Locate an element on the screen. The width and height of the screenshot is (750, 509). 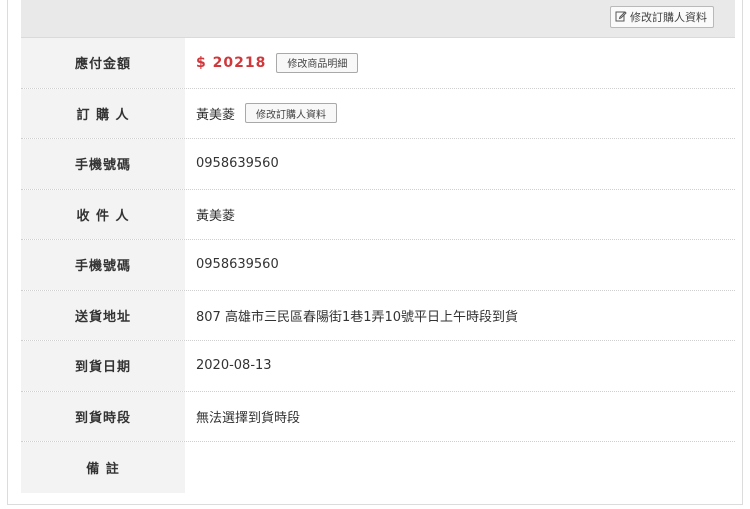
order-header-bar: 修改訂購人資料 is located at coordinates (378, 19).